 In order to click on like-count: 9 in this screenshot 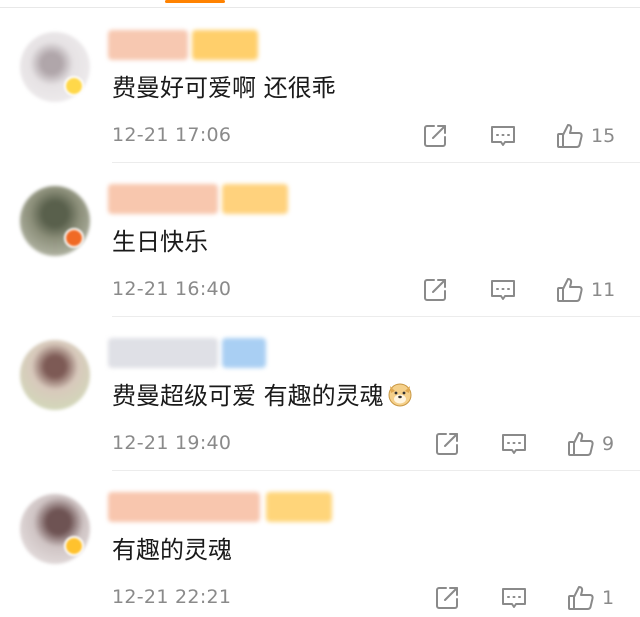, I will do `click(608, 444)`.